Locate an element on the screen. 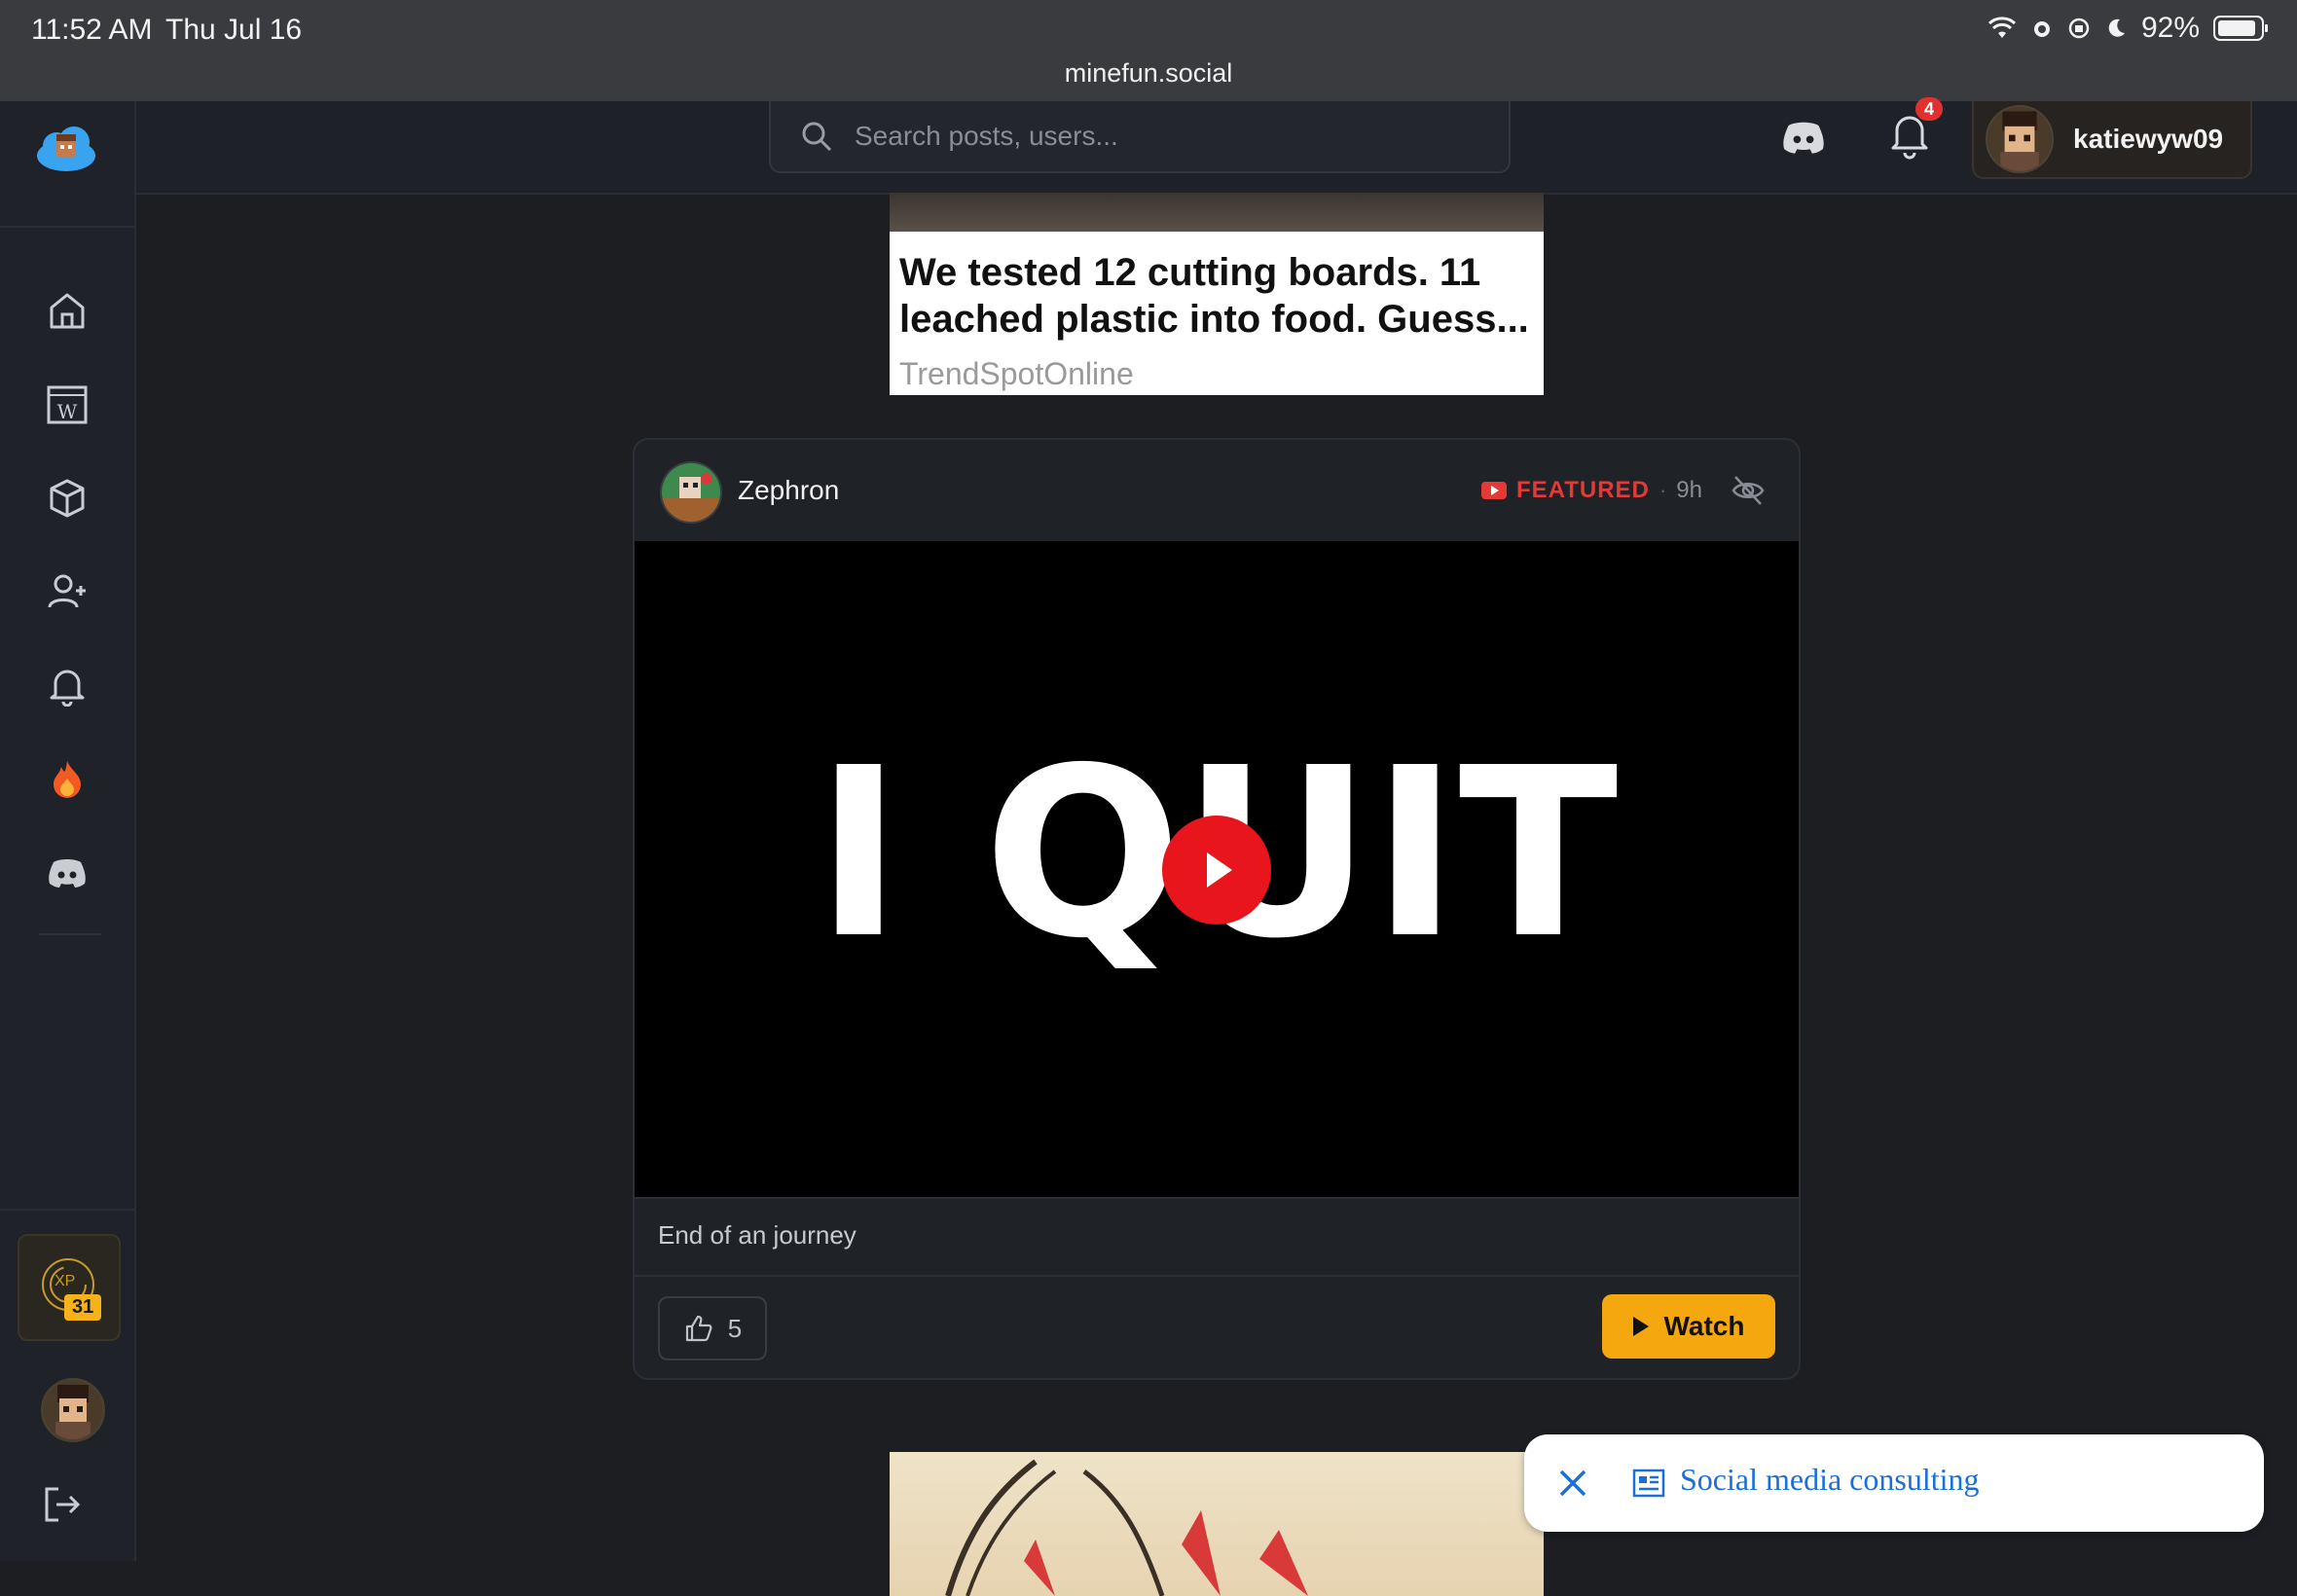  featured-tag: FEATURED · 9h is located at coordinates (1591, 490).